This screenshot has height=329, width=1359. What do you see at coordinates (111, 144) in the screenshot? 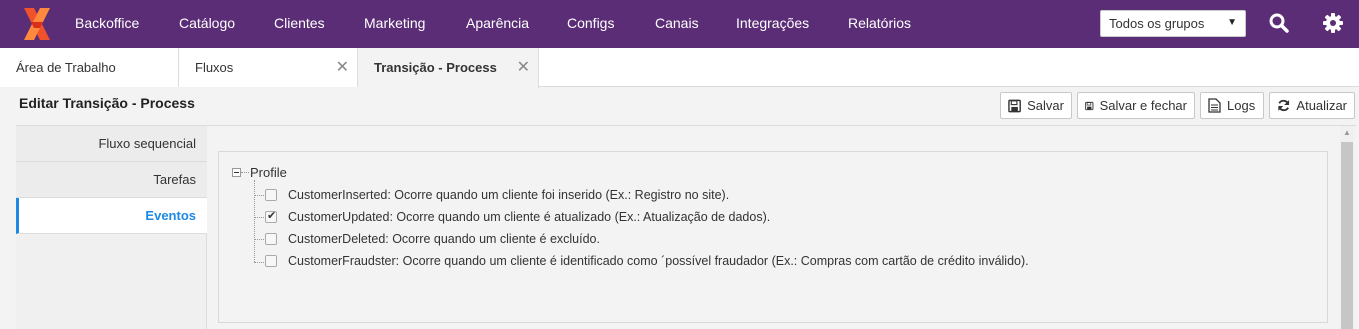
I see `side-item-fluxo-sequencial: Fluxo sequencial` at bounding box center [111, 144].